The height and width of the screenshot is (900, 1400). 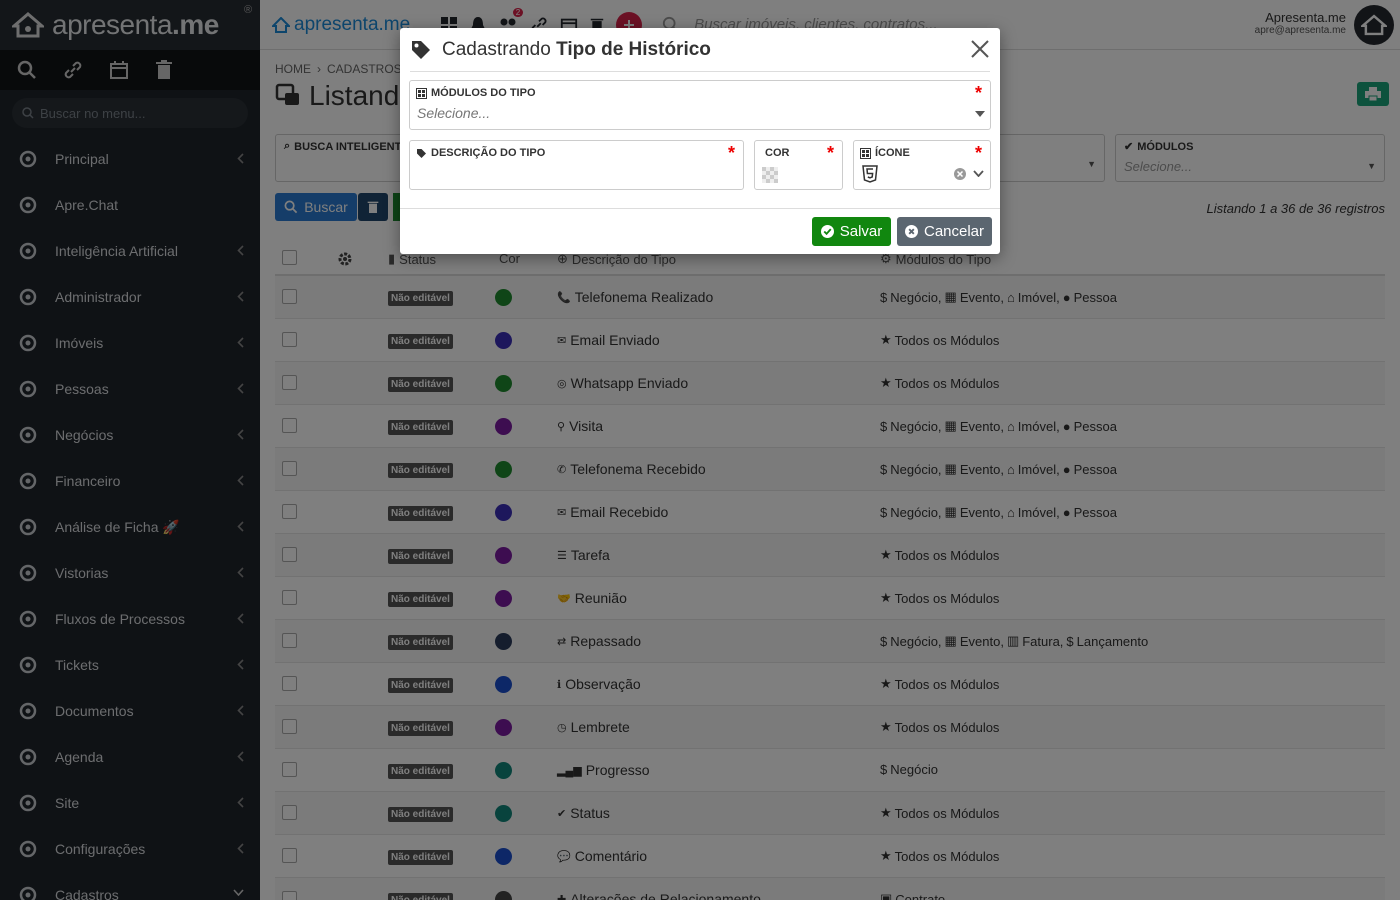 I want to click on modal-title: Cadastrando Tipo de Histórico, so click(x=576, y=50).